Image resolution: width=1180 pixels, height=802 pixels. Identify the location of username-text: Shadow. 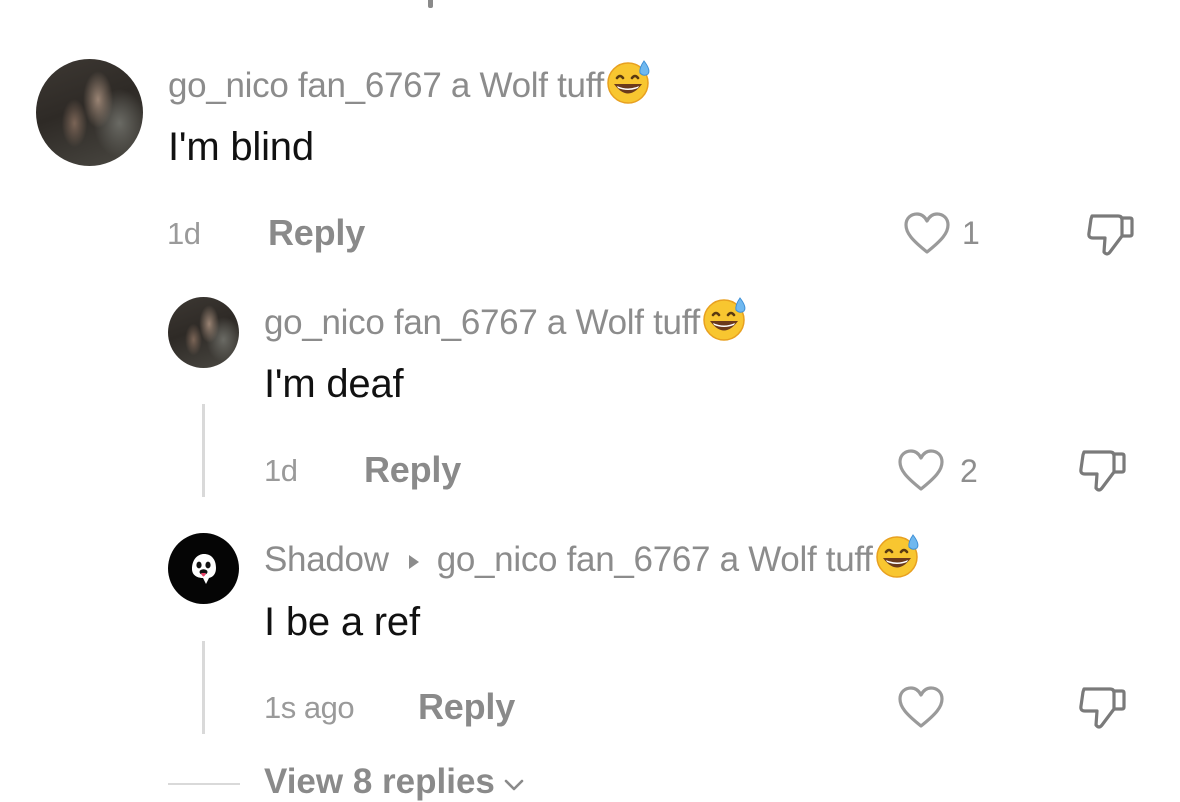
(326, 559).